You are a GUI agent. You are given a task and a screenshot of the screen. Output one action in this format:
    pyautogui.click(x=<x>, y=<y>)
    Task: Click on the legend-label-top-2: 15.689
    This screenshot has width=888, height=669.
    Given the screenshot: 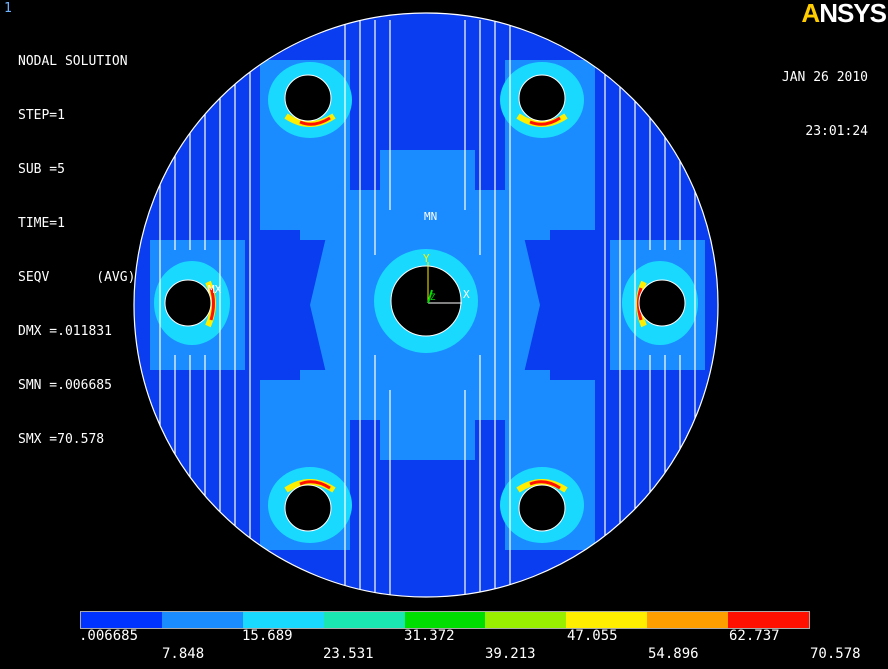 What is the action you would take?
    pyautogui.click(x=267, y=636)
    